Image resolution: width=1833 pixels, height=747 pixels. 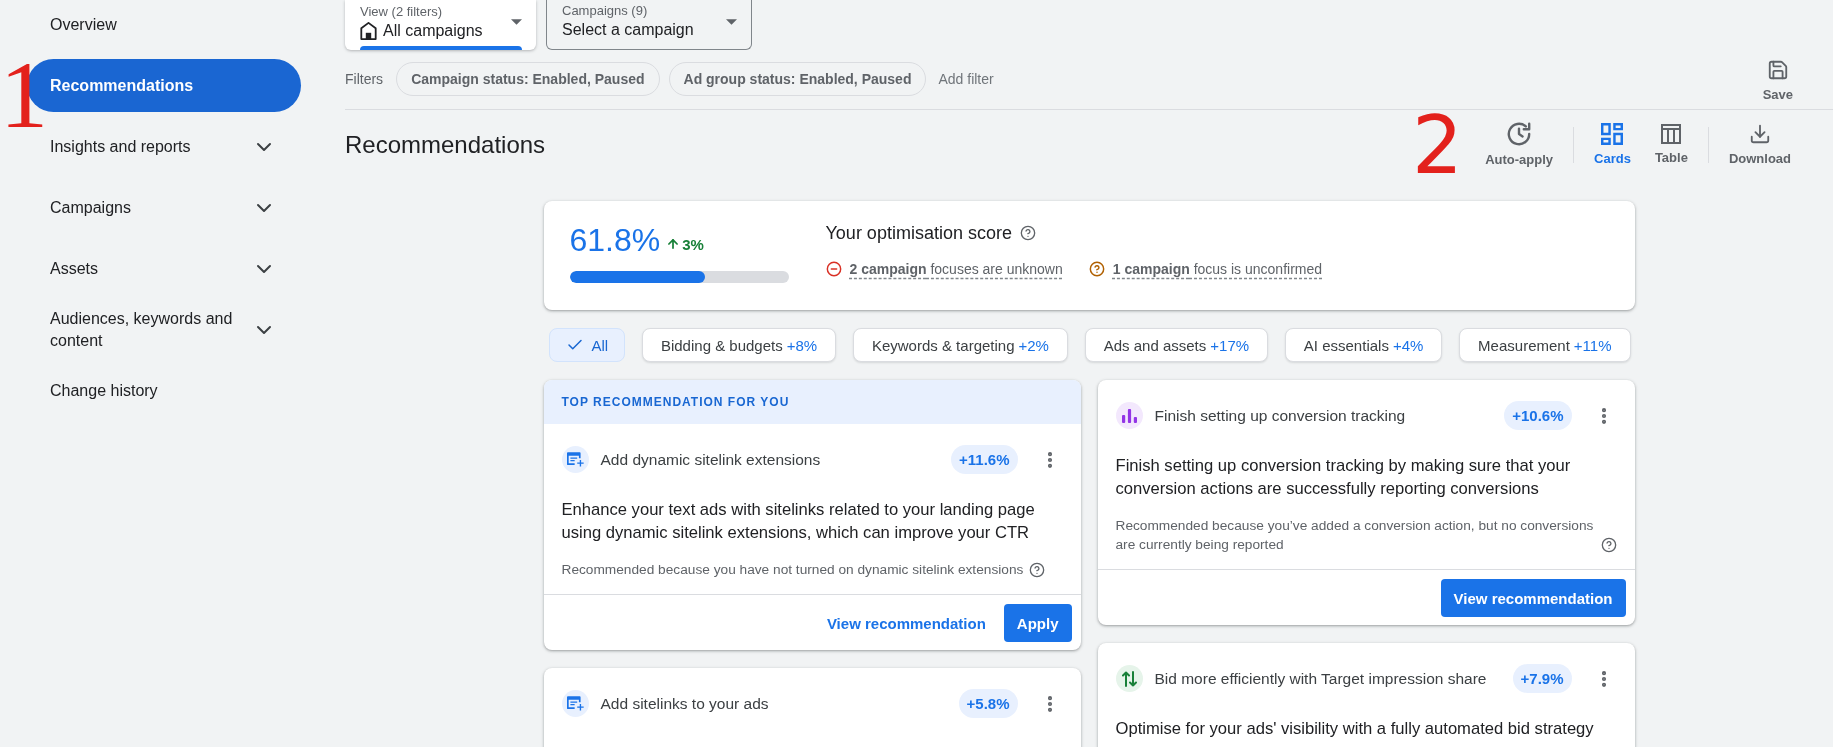 What do you see at coordinates (164, 329) in the screenshot?
I see `nav-item: Audiences, keywords and content` at bounding box center [164, 329].